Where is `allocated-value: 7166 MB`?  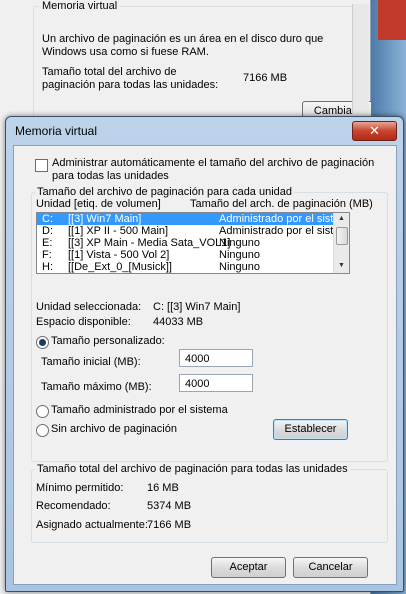
allocated-value: 7166 MB is located at coordinates (169, 525).